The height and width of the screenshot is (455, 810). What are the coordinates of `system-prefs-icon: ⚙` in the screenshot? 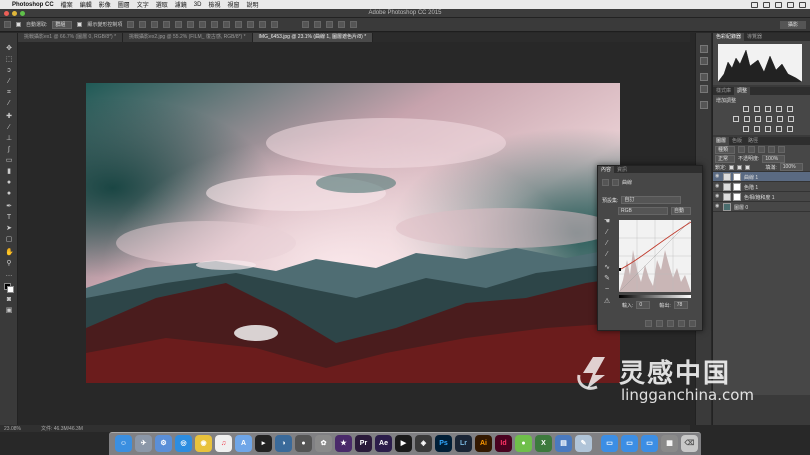 It's located at (163, 443).